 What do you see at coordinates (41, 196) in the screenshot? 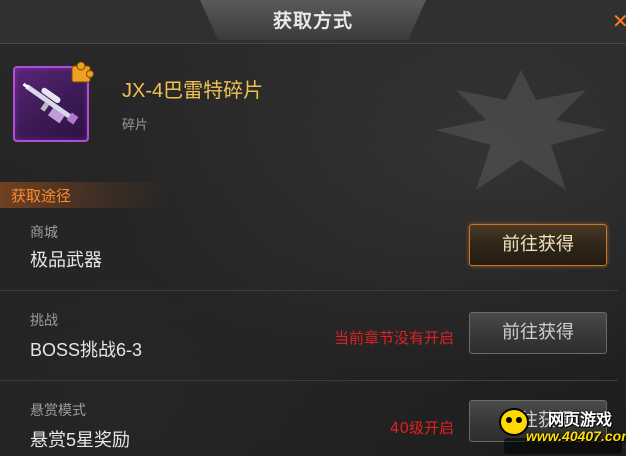
I see `section-title: 获取途径` at bounding box center [41, 196].